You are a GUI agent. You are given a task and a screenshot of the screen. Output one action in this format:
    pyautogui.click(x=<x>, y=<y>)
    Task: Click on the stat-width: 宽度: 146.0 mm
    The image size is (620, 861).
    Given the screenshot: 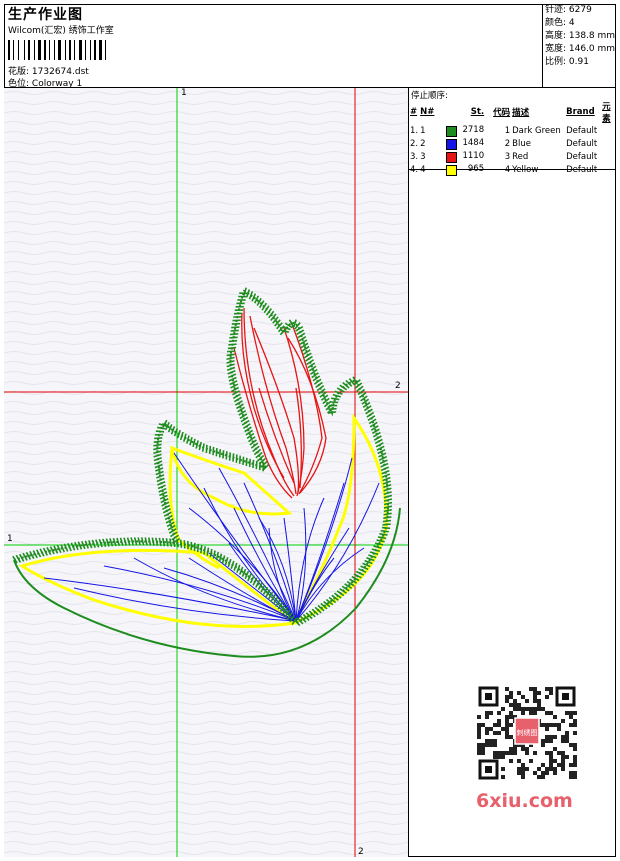 What is the action you would take?
    pyautogui.click(x=580, y=49)
    